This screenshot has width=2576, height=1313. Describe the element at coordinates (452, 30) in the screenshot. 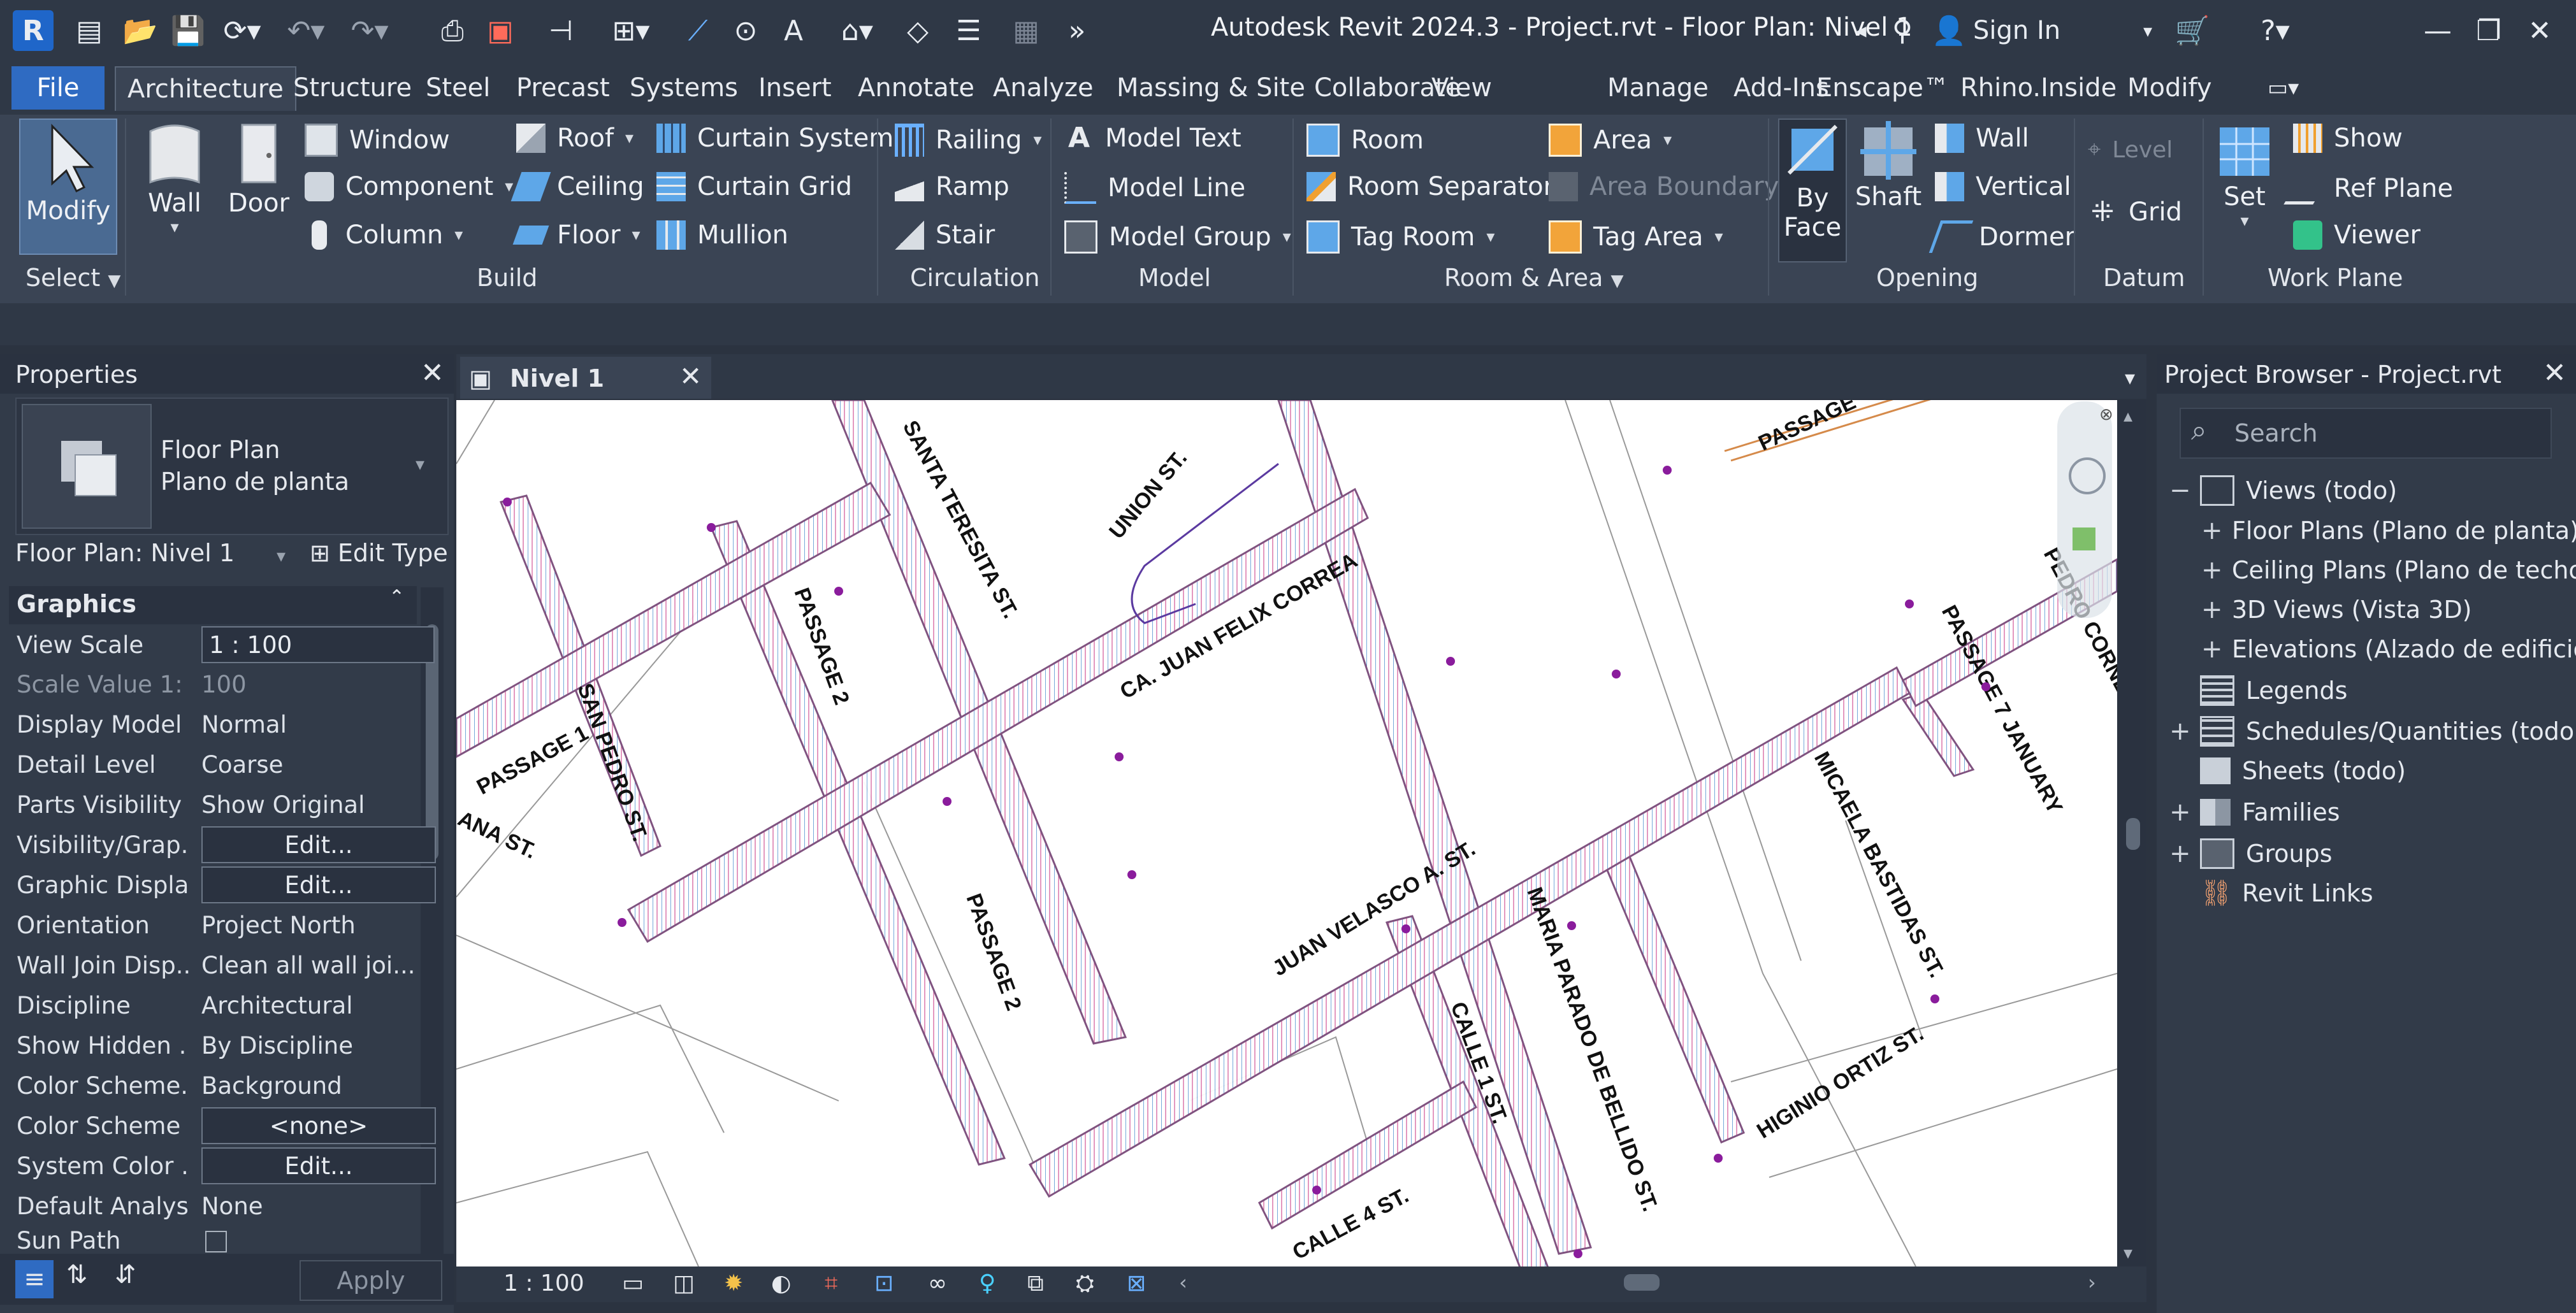

I see `print-icon: ⎙` at that location.